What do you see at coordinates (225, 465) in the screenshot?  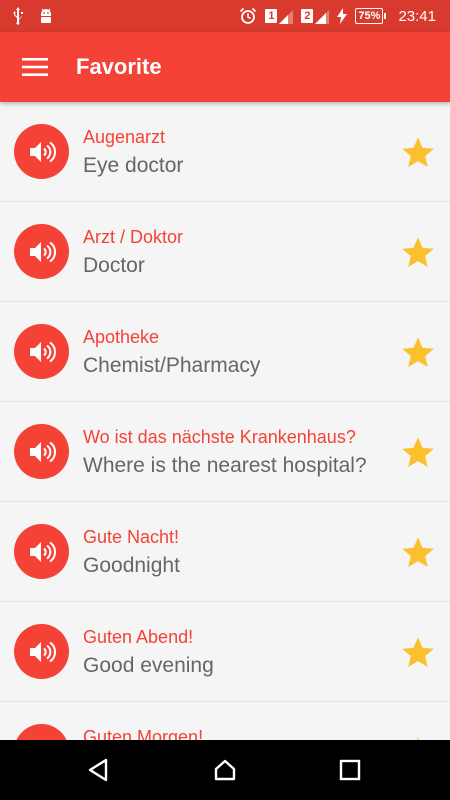 I see `english-translation: Where is the nearest hospital?` at bounding box center [225, 465].